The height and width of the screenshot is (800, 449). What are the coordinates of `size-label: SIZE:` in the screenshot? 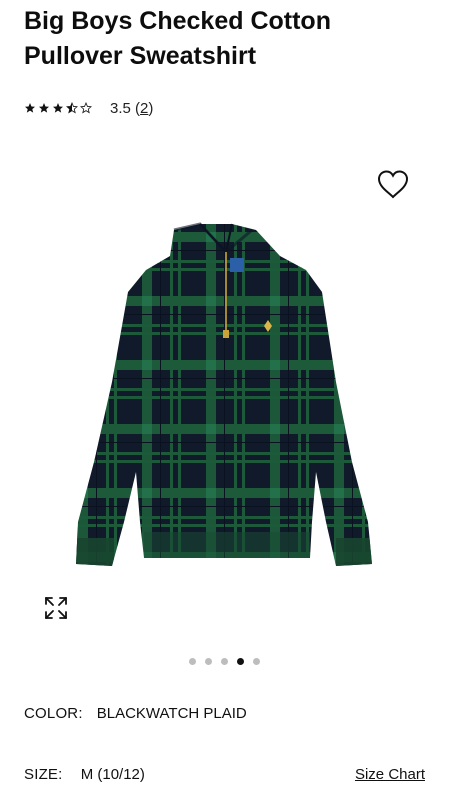 It's located at (43, 774).